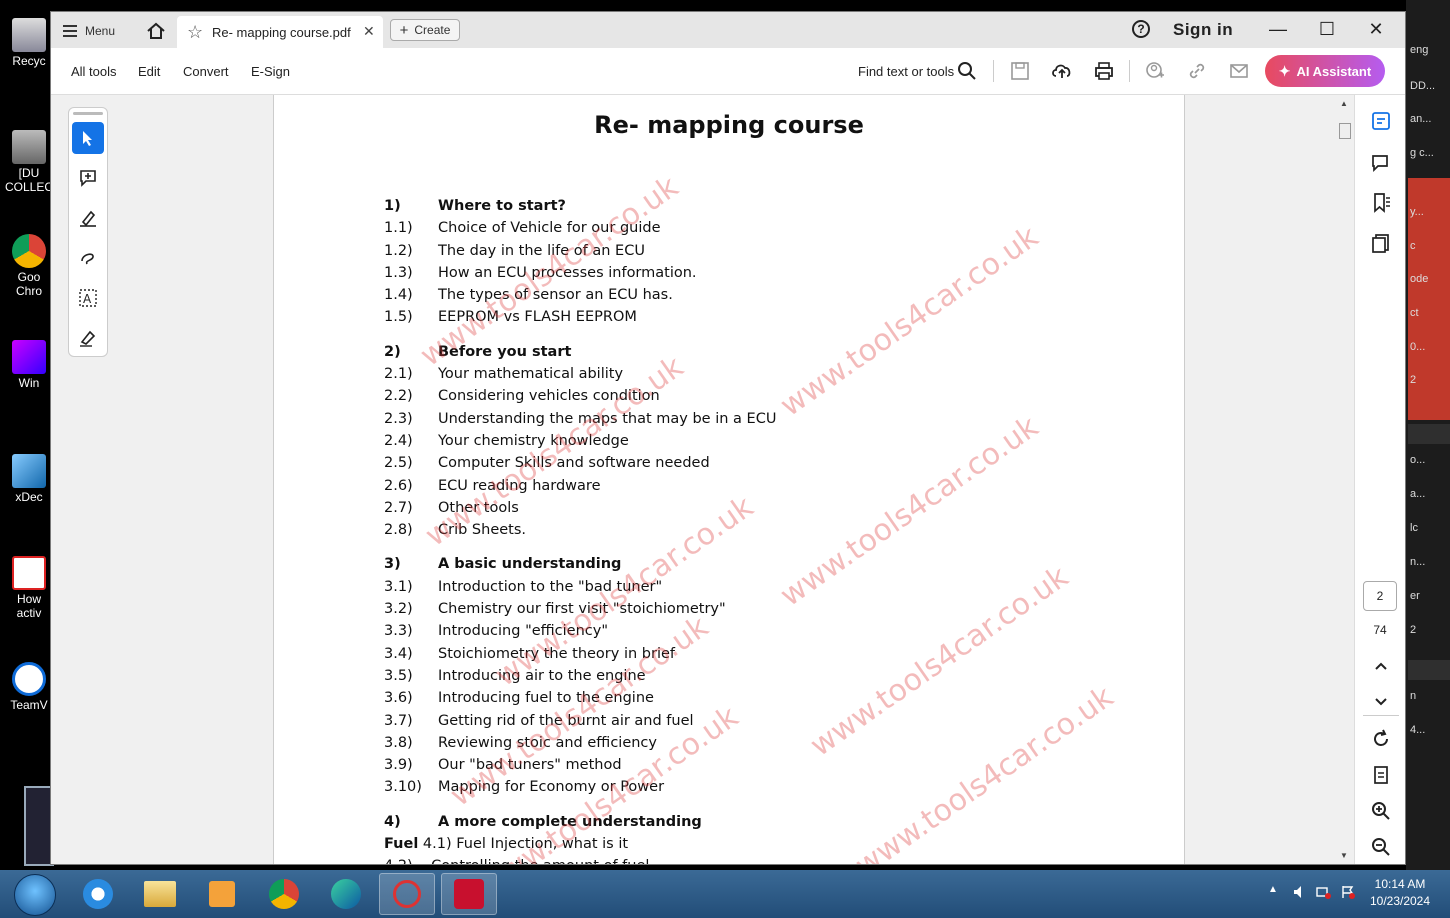  Describe the element at coordinates (1413, 380) in the screenshot. I see `bg-row: 2` at that location.